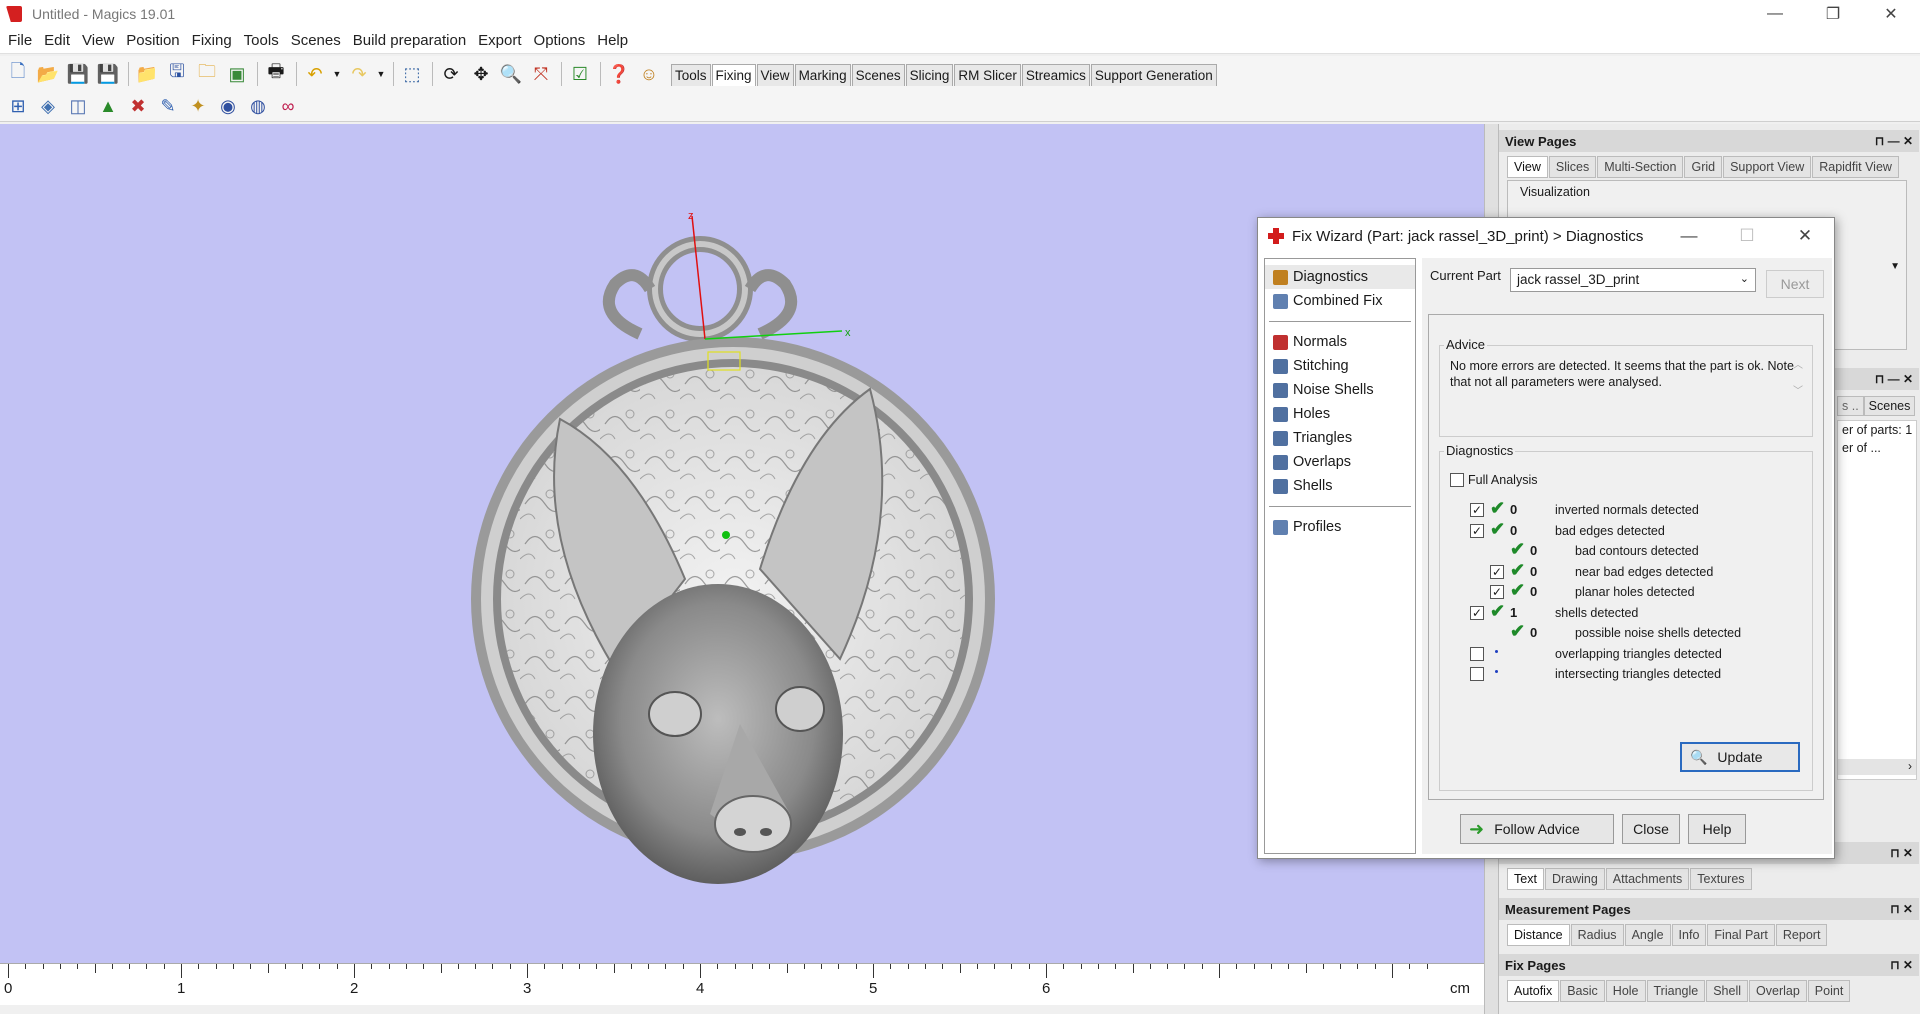 This screenshot has width=1920, height=1014. Describe the element at coordinates (359, 74) in the screenshot. I see `redo-icon: ↷` at that location.